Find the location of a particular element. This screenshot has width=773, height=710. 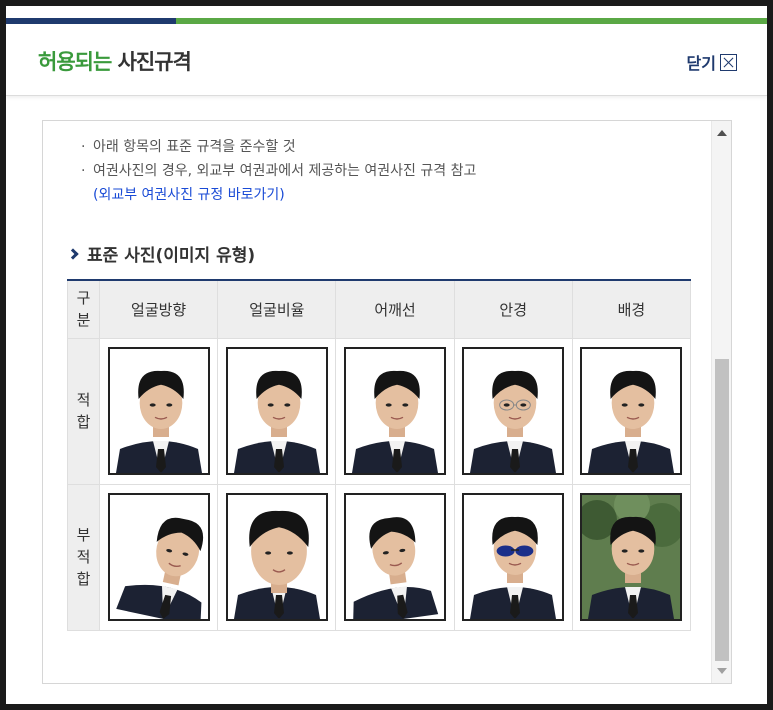

row-header: 부적합 is located at coordinates (83, 557).